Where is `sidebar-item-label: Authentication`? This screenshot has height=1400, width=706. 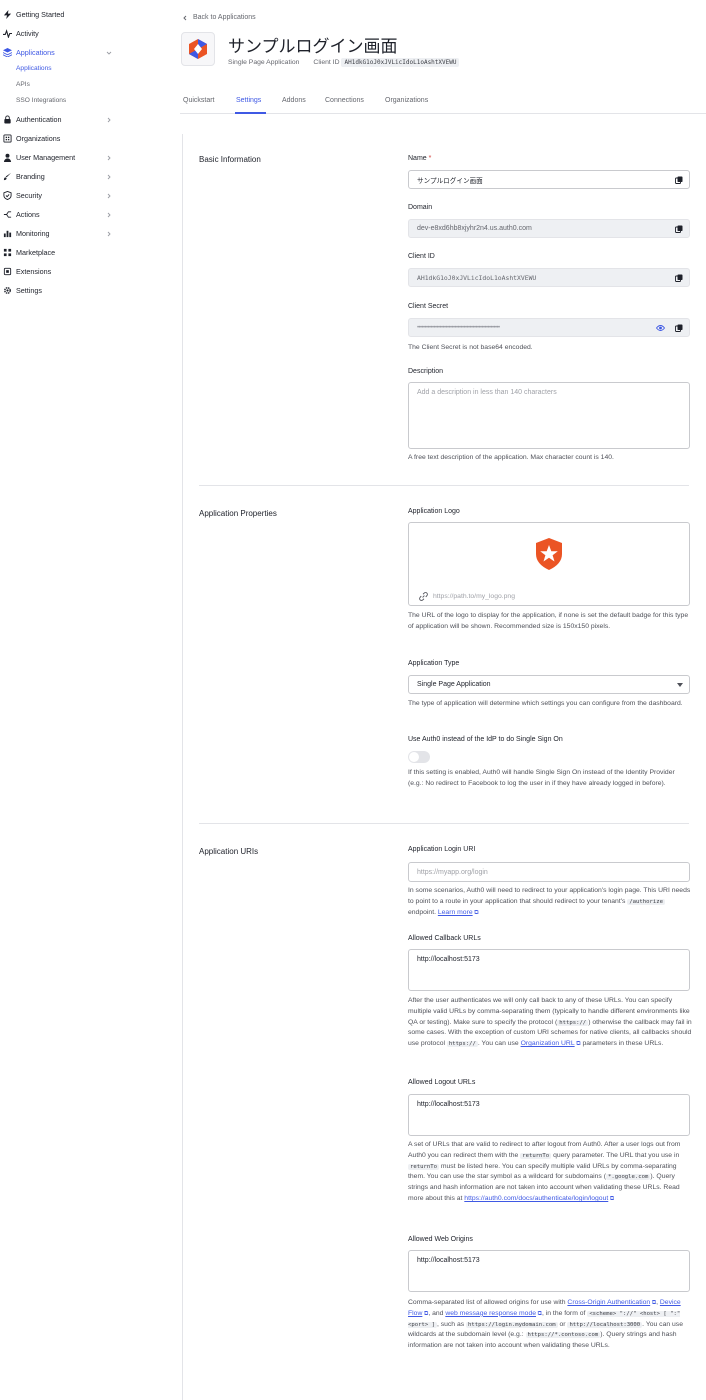
sidebar-item-label: Authentication is located at coordinates (39, 119).